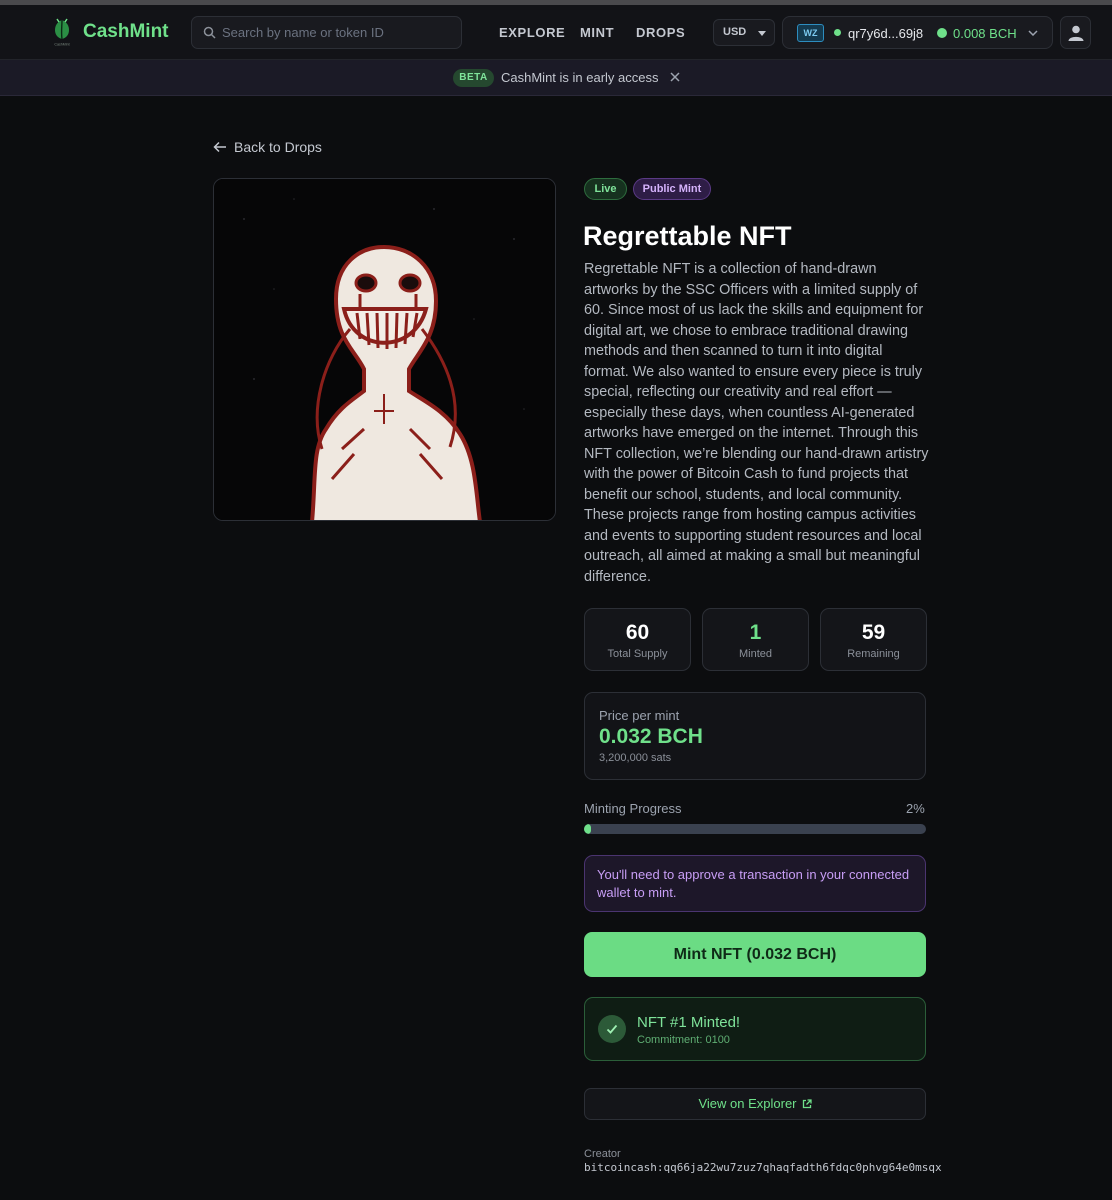 This screenshot has height=1200, width=1112. I want to click on status-badge-live: Live, so click(605, 189).